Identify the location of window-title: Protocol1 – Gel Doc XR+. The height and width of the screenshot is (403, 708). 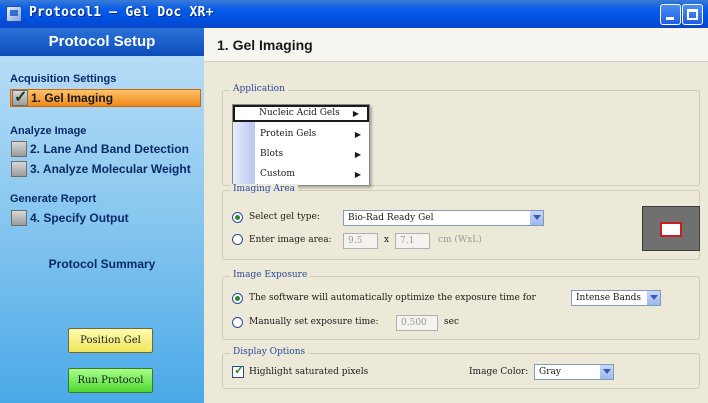
(121, 12).